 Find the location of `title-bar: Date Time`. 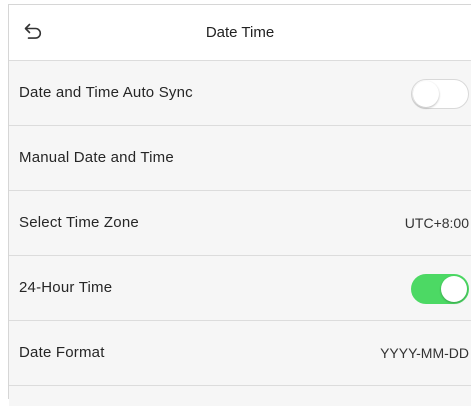

title-bar: Date Time is located at coordinates (240, 33).